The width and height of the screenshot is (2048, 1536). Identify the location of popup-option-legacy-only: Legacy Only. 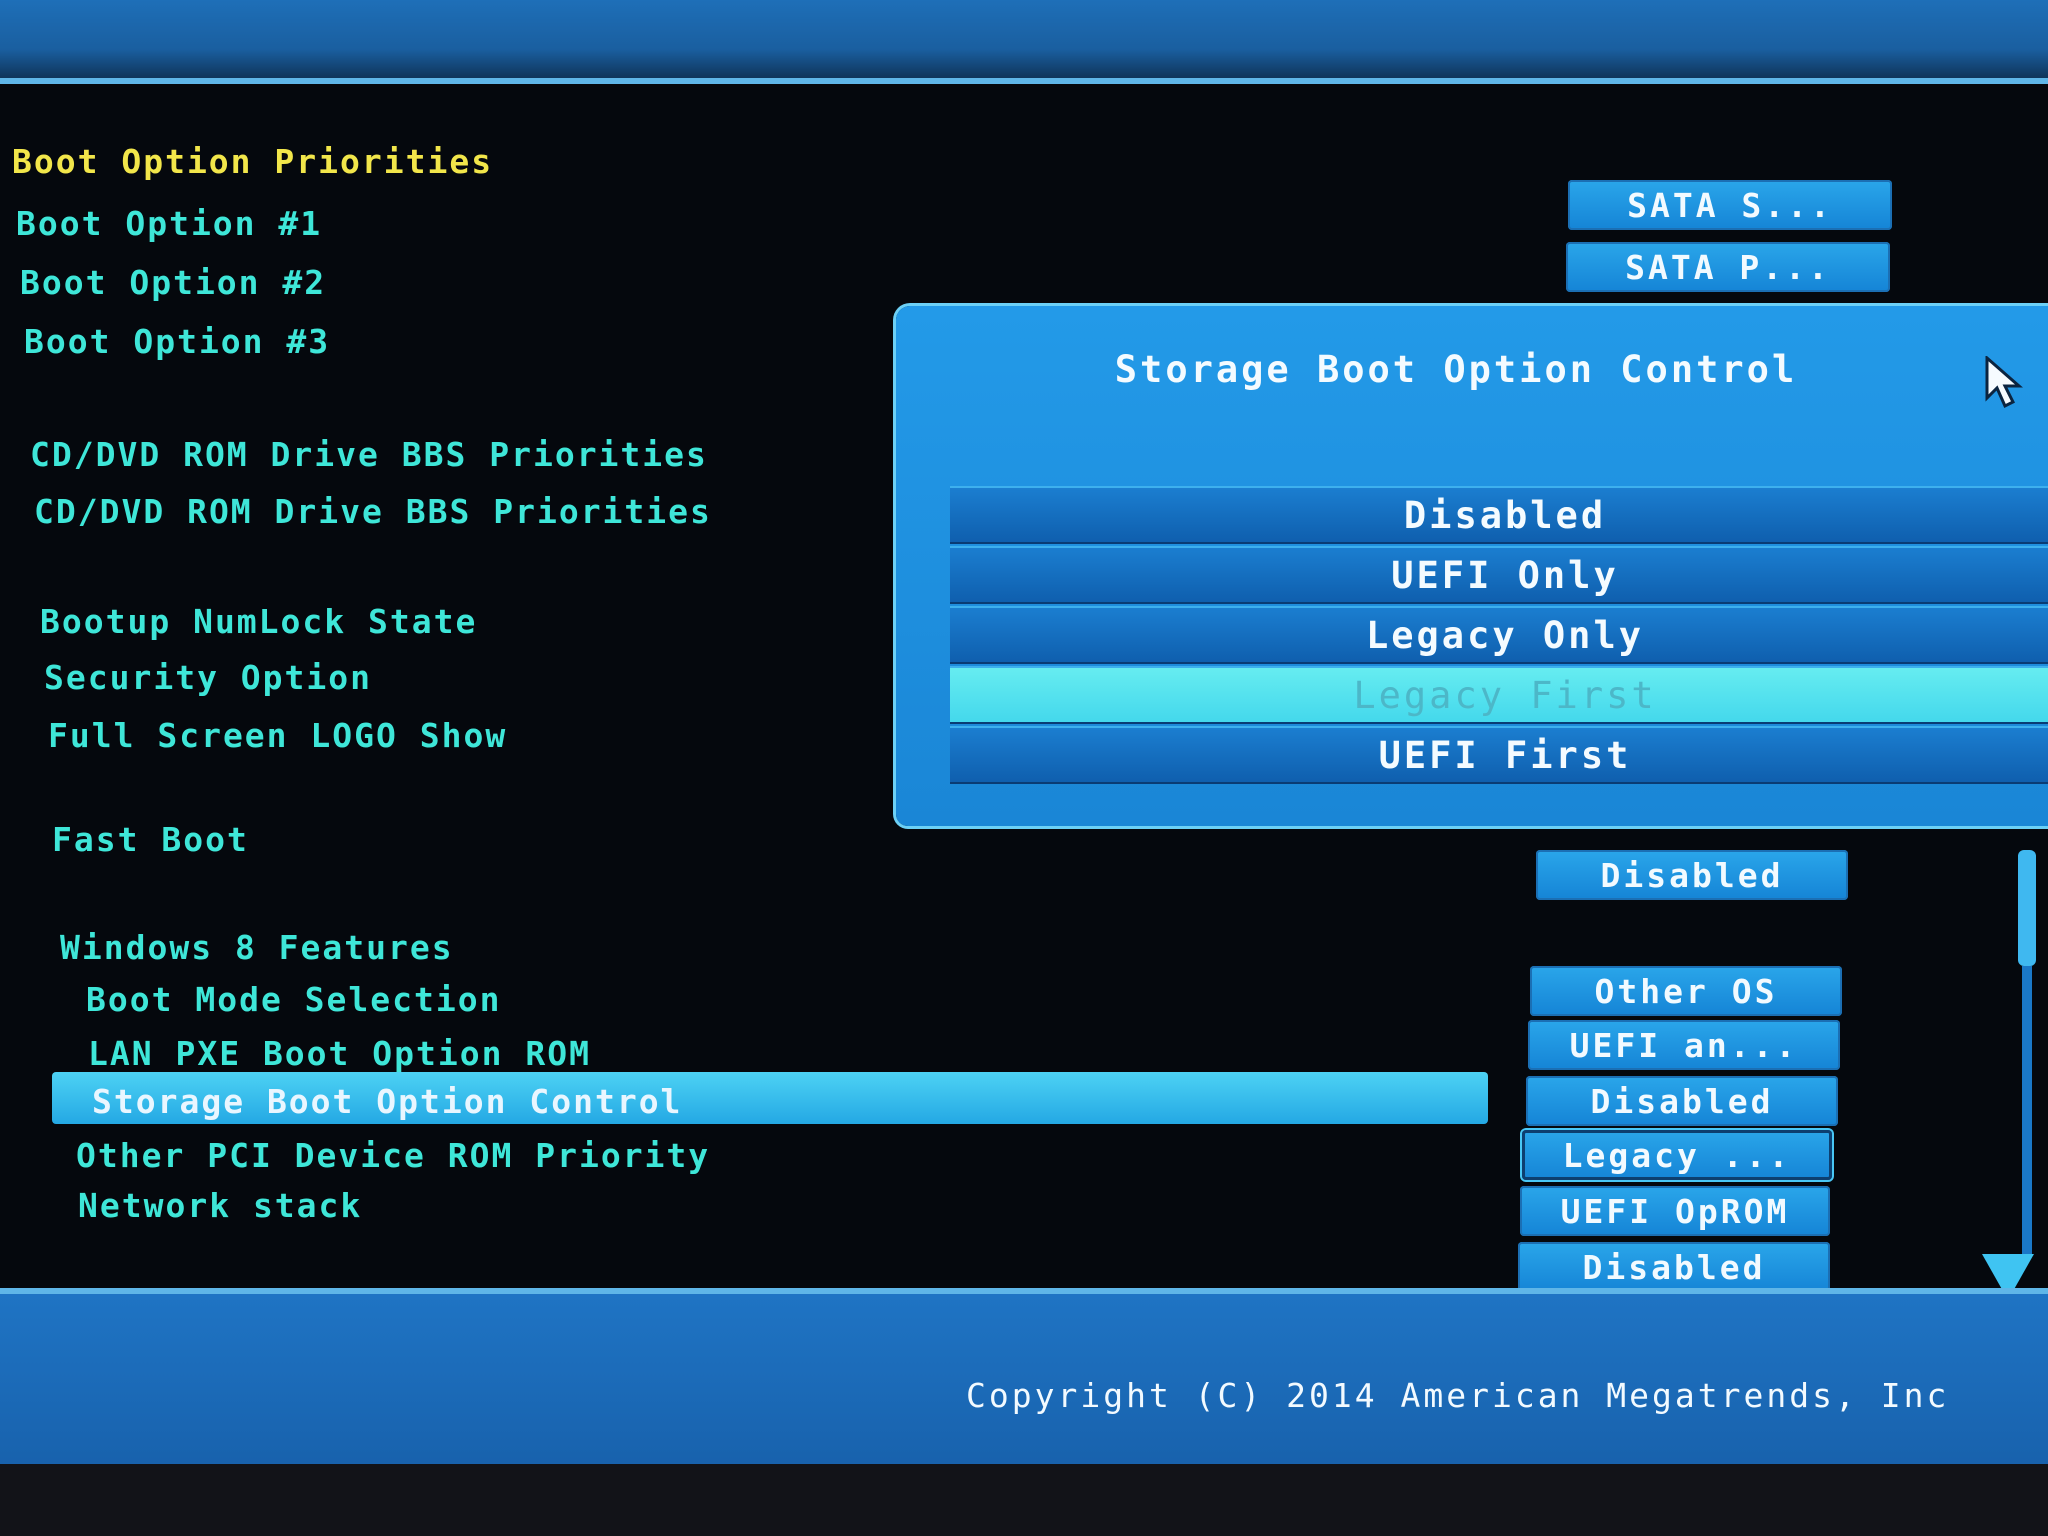
(1499, 635).